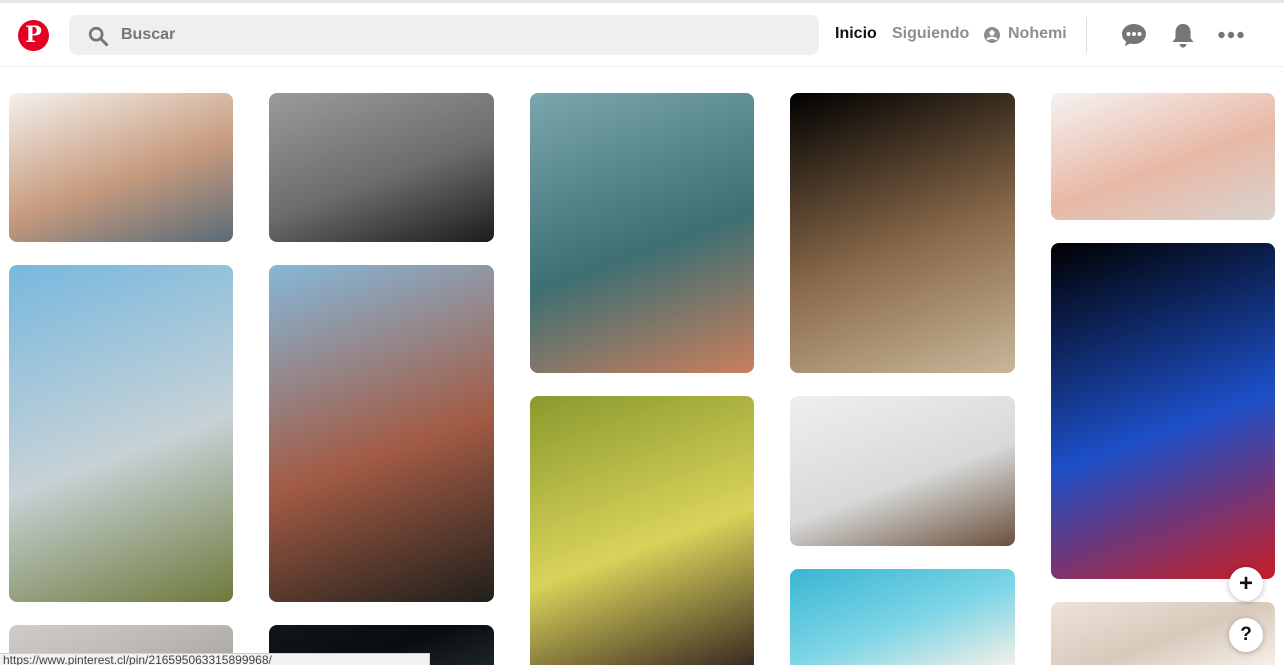 The height and width of the screenshot is (665, 1284). Describe the element at coordinates (1037, 34) in the screenshot. I see `nav-profile-link: Nohemi` at that location.